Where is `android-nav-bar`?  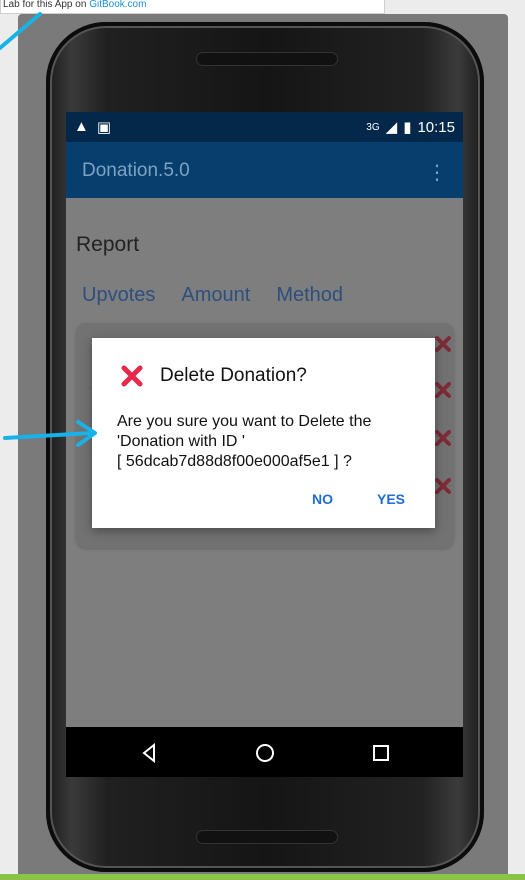
android-nav-bar is located at coordinates (264, 752).